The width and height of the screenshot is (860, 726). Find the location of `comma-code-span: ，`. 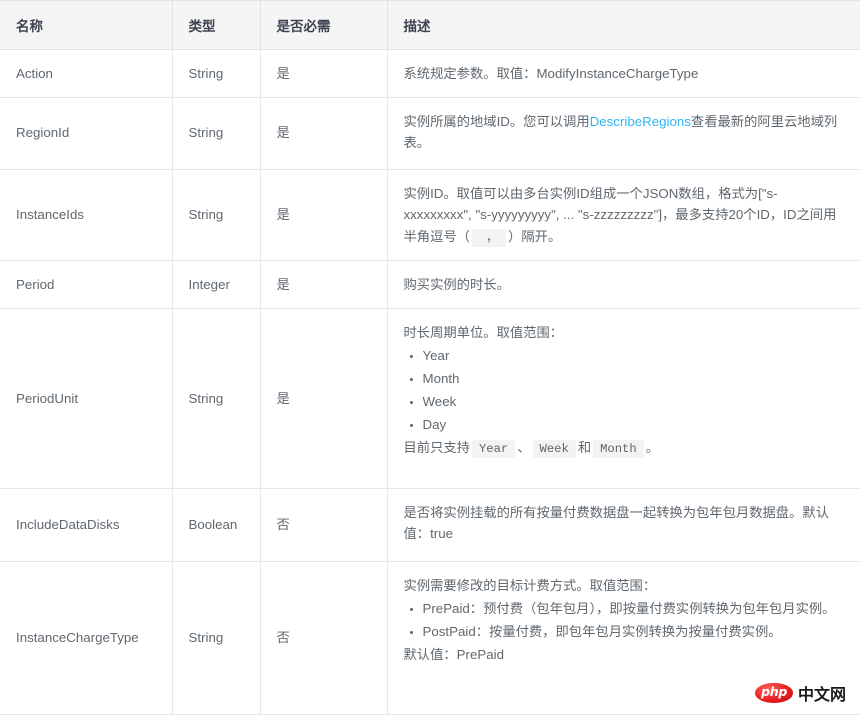

comma-code-span: ， is located at coordinates (489, 237).